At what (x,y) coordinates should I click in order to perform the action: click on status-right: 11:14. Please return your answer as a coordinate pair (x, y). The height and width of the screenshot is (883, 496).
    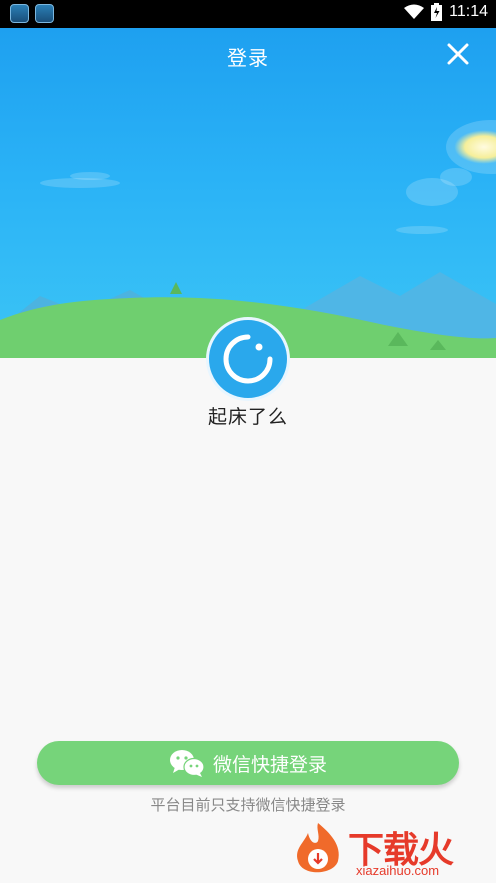
    Looking at the image, I should click on (446, 12).